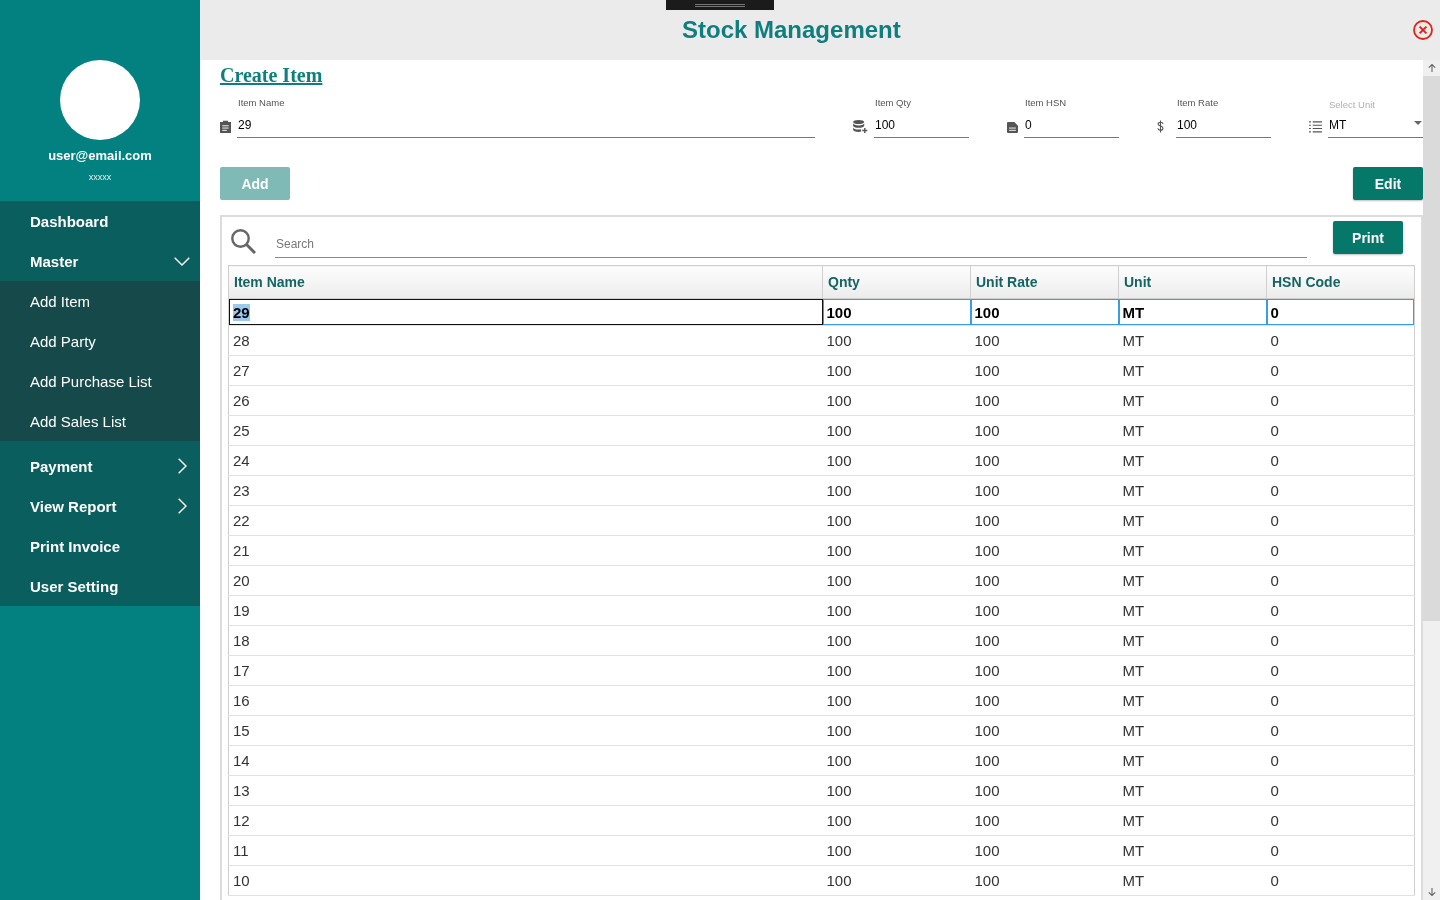  What do you see at coordinates (100, 586) in the screenshot?
I see `menu-item: User Setting` at bounding box center [100, 586].